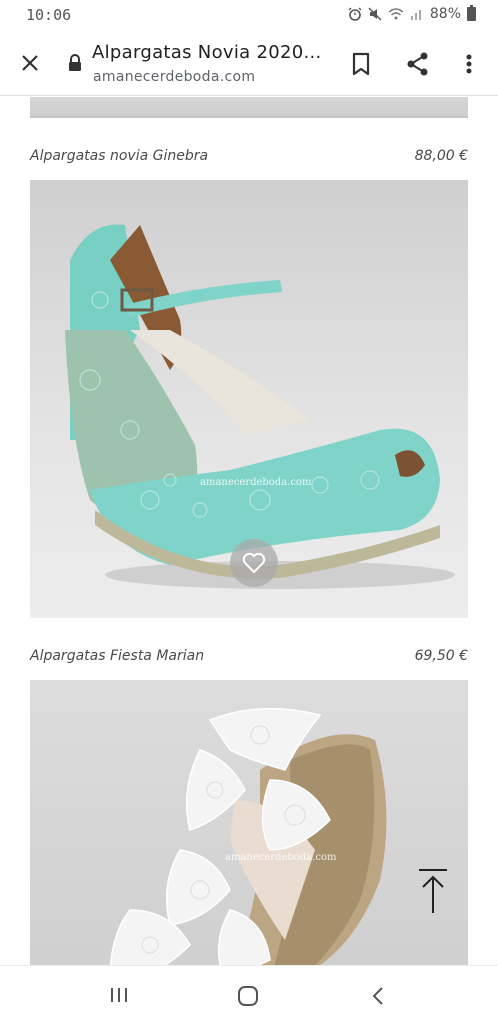  What do you see at coordinates (249, 658) in the screenshot?
I see `product-header: Alpargatas Fiesta Marian 69,50 €` at bounding box center [249, 658].